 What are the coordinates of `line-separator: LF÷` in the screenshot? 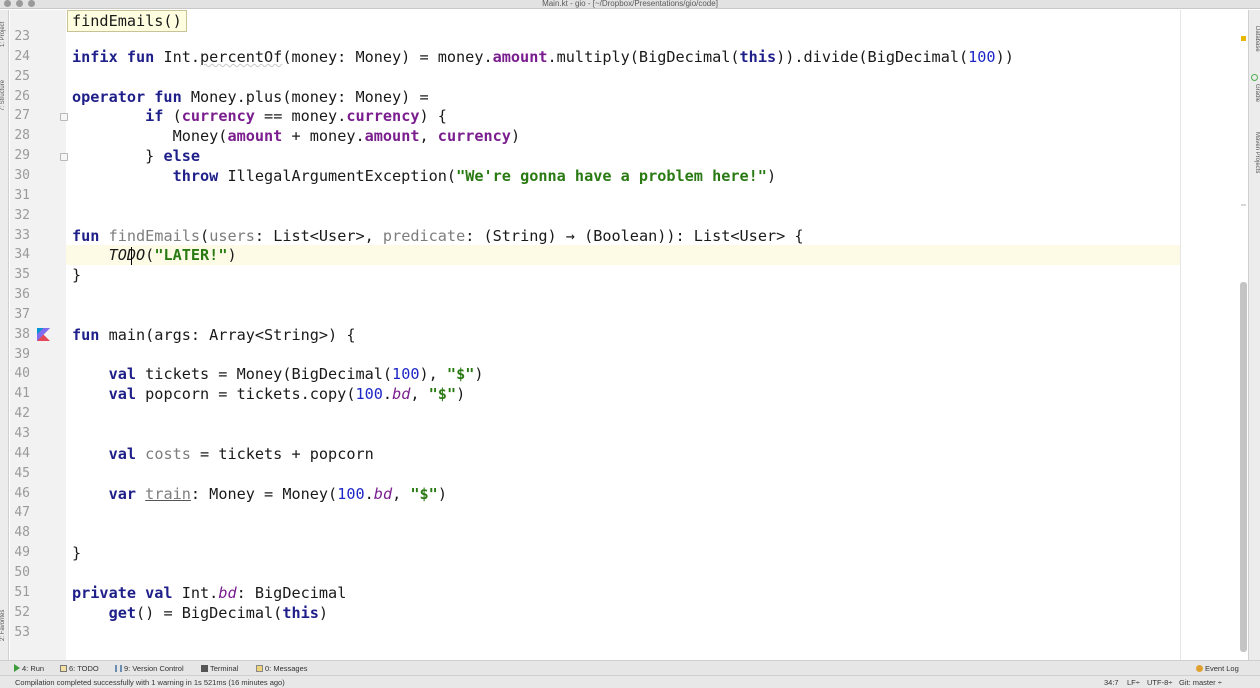 It's located at (1133, 682).